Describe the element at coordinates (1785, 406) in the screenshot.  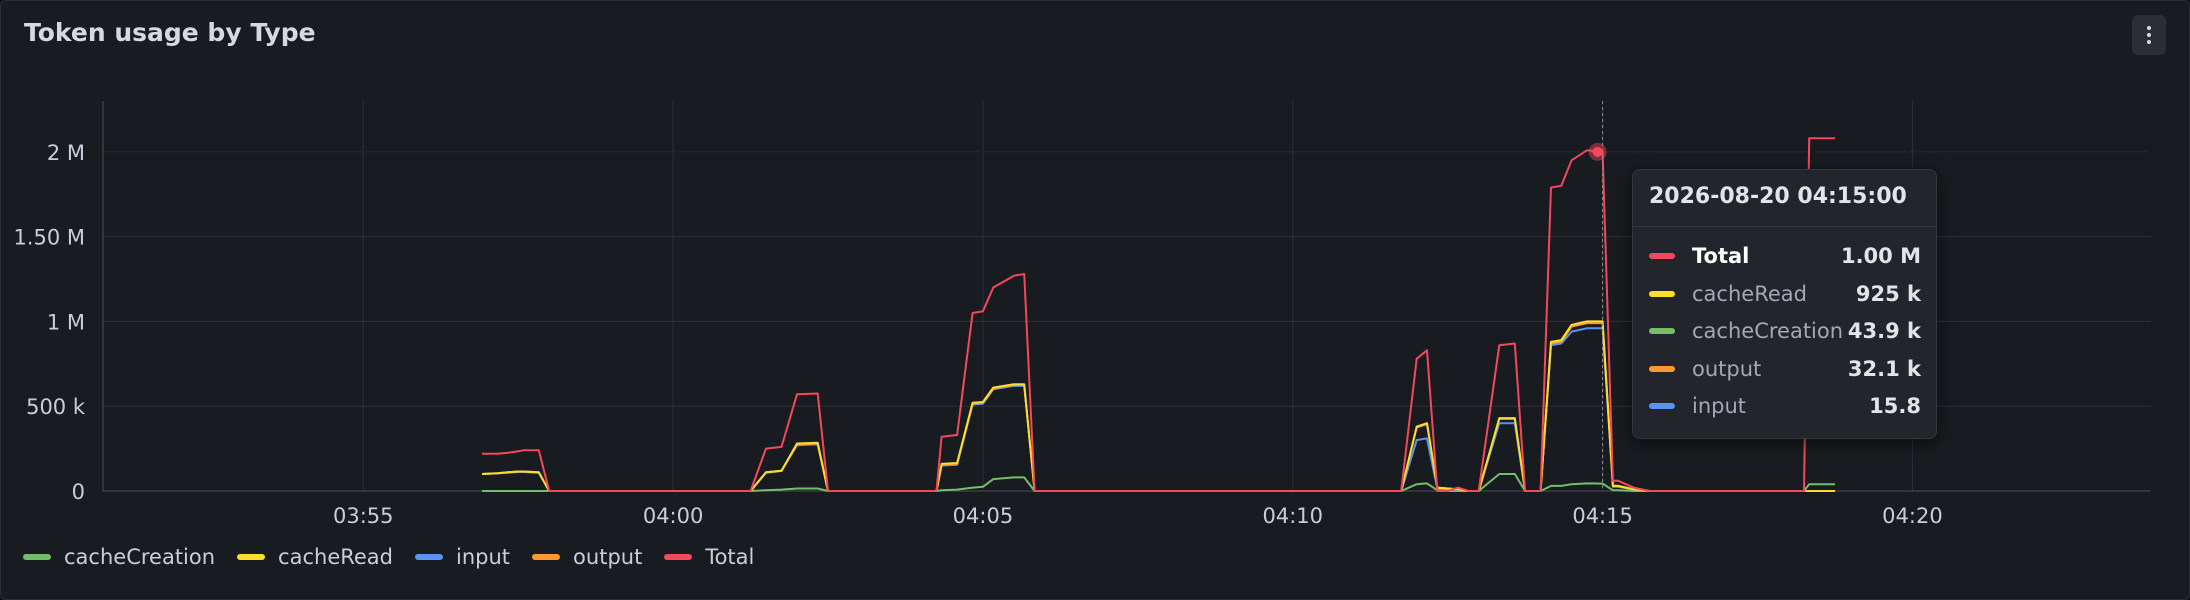
I see `tooltip-row-input: input 15.8` at that location.